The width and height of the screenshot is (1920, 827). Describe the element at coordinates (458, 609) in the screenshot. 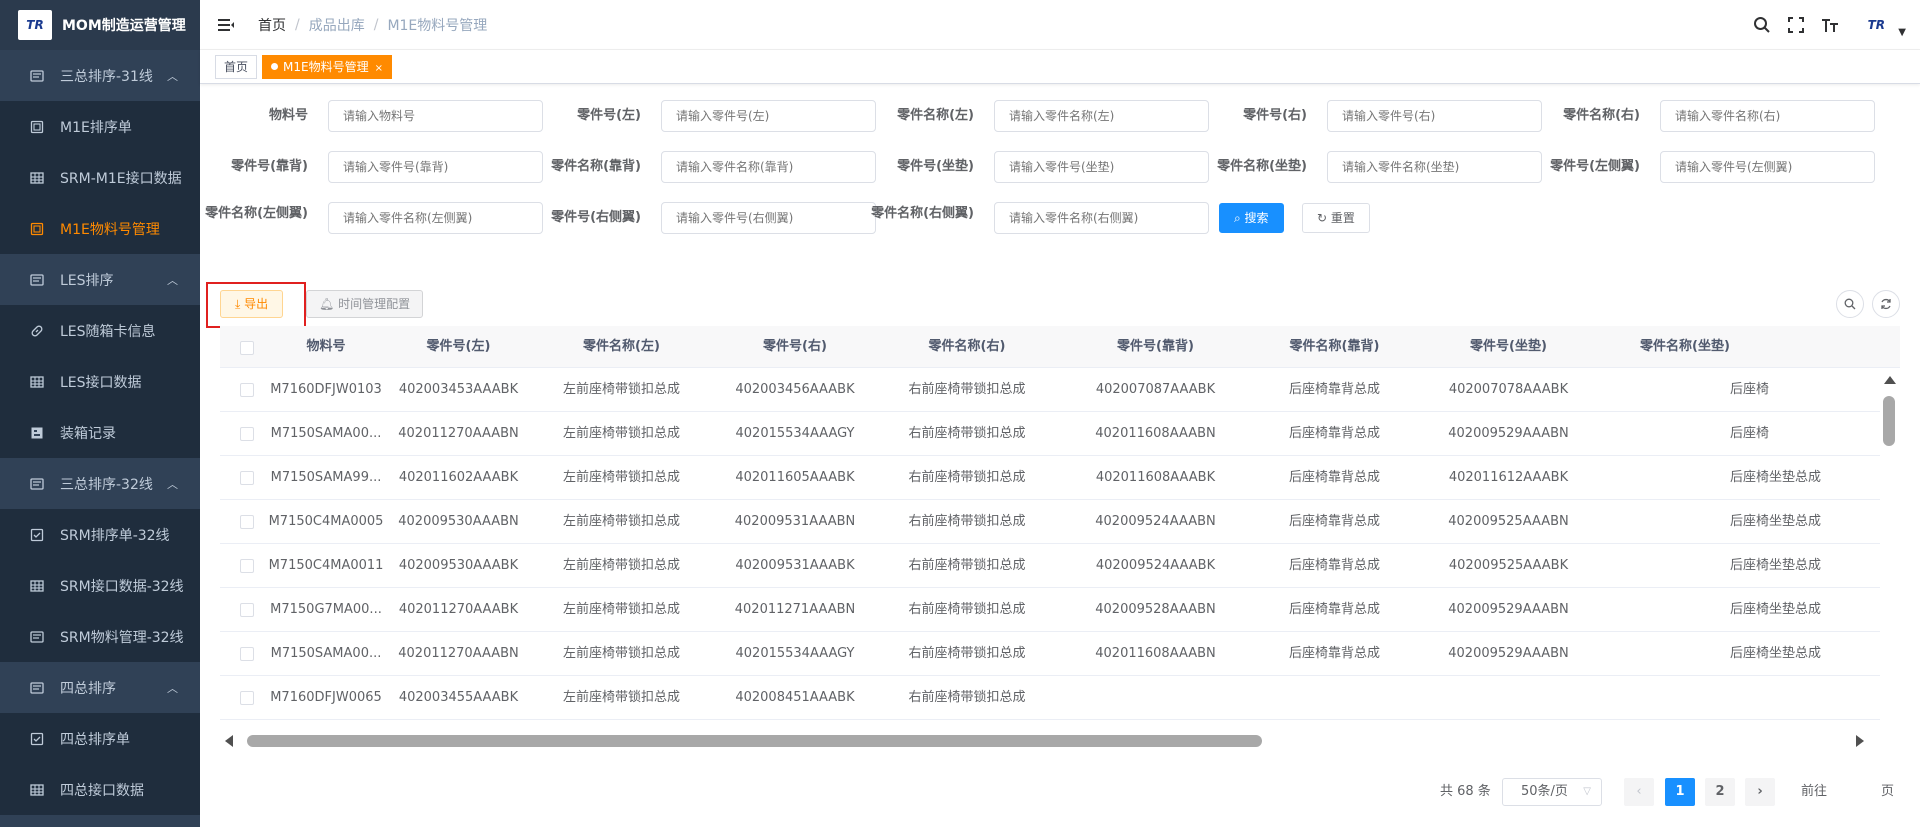

I see `table-cell: 402011270AAABK` at that location.